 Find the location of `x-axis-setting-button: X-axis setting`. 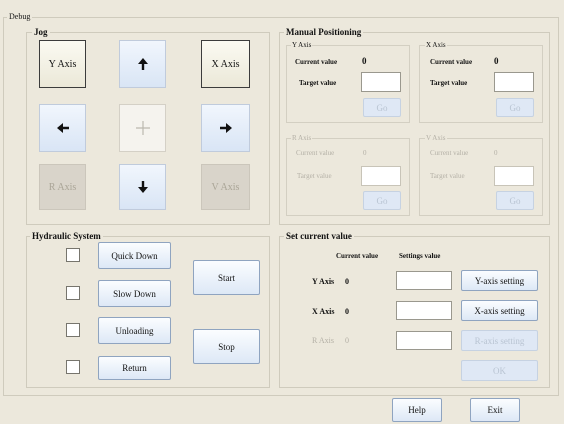

x-axis-setting-button: X-axis setting is located at coordinates (499, 310).